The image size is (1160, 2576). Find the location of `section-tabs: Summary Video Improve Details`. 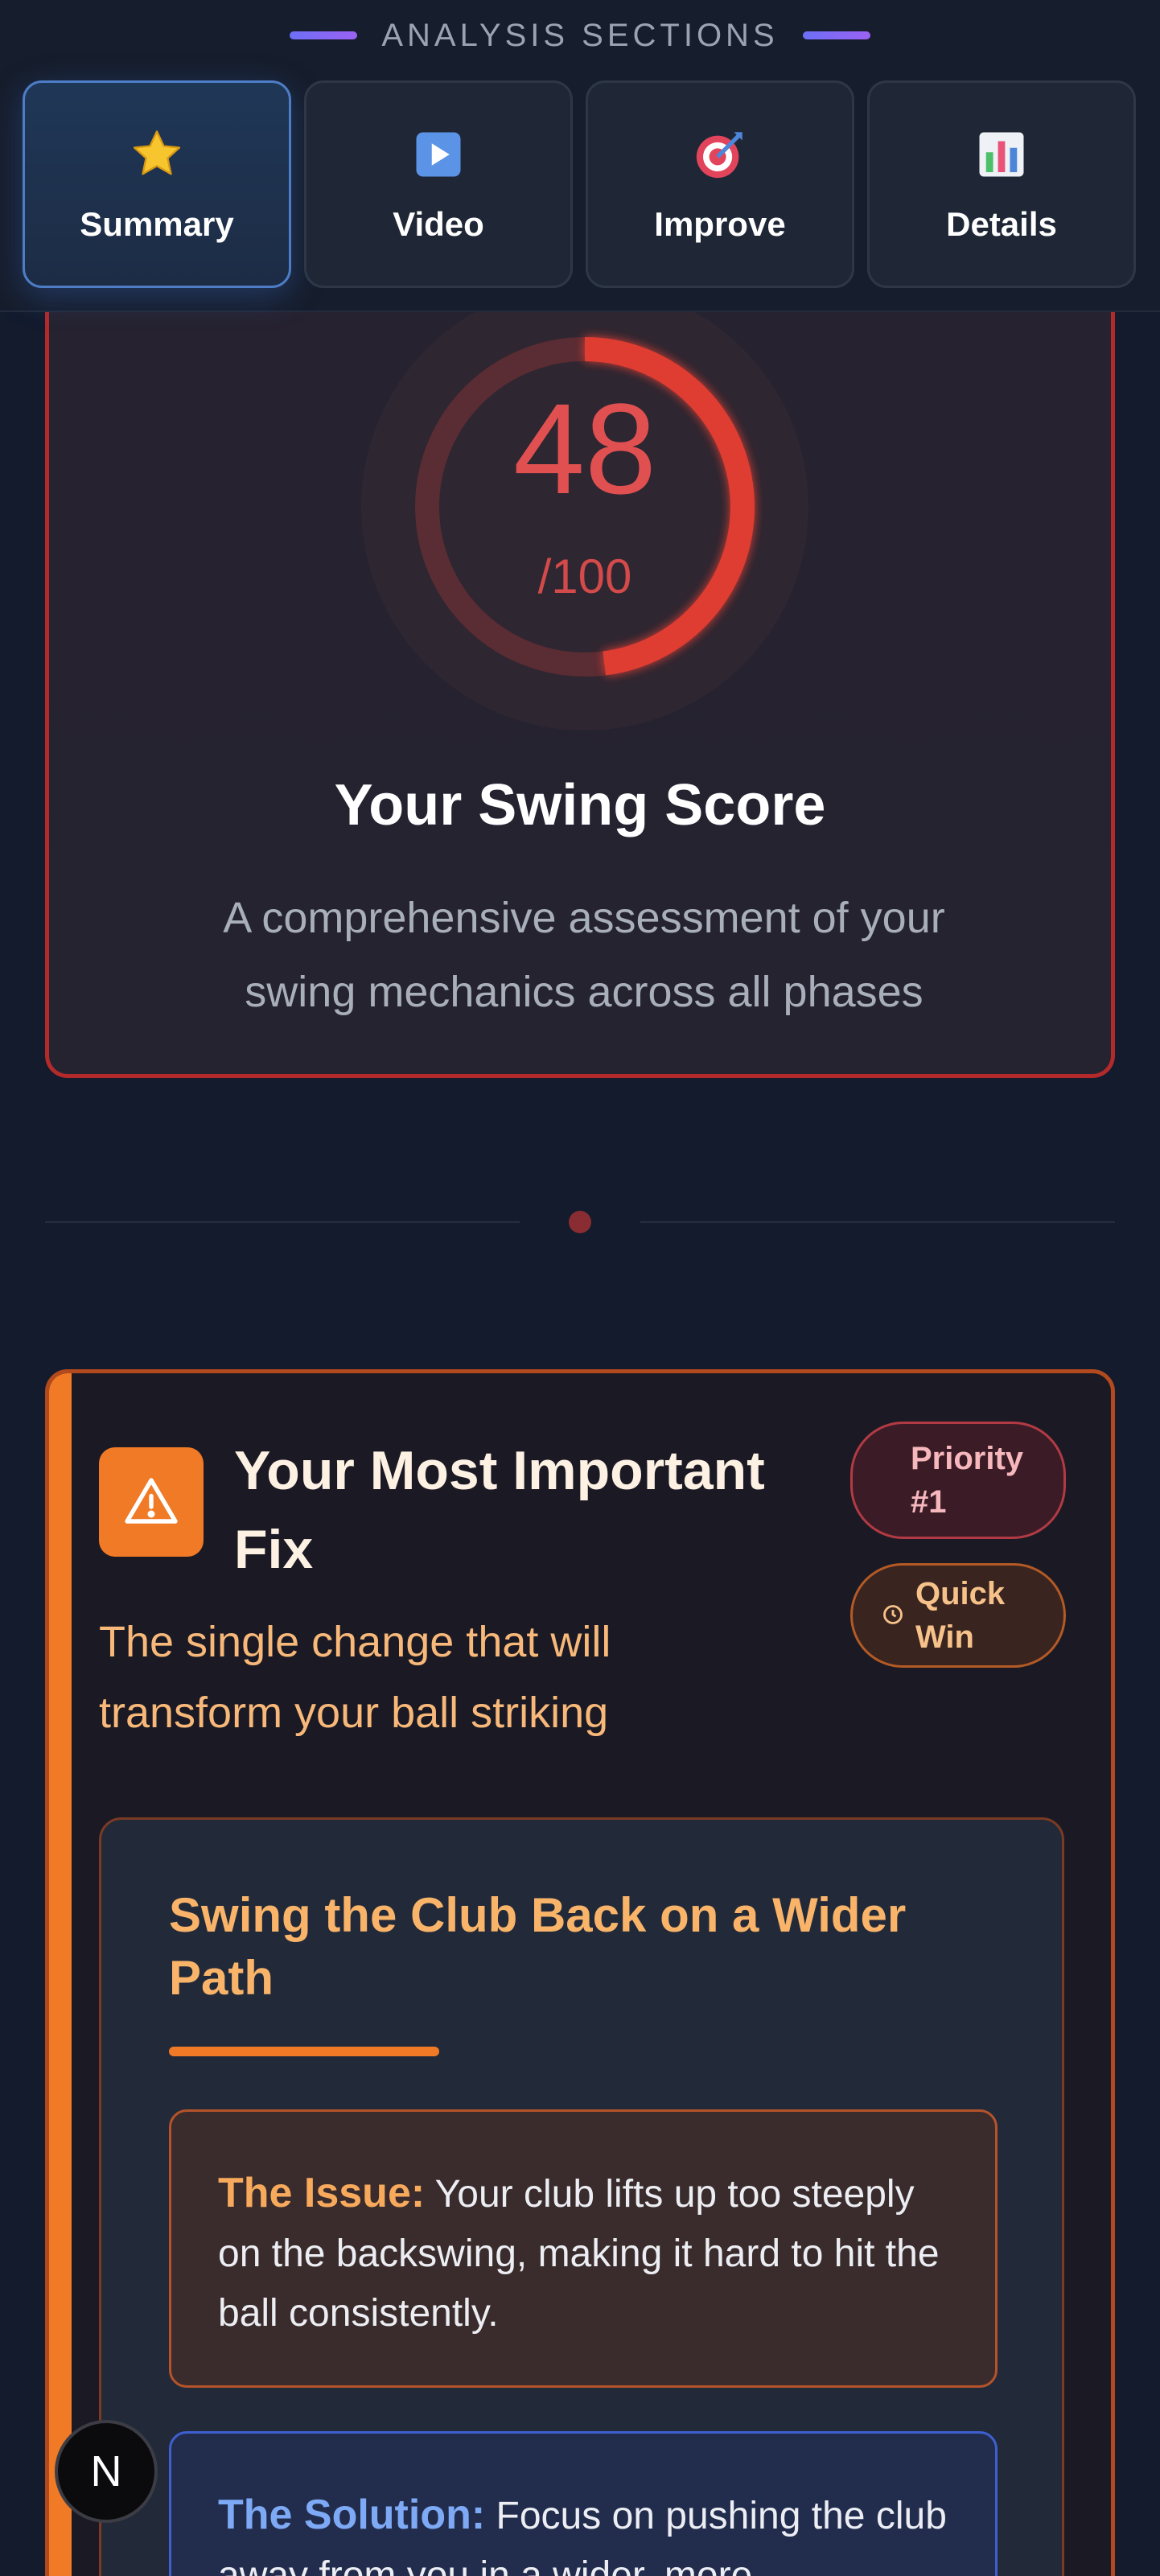

section-tabs: Summary Video Improve Details is located at coordinates (579, 184).